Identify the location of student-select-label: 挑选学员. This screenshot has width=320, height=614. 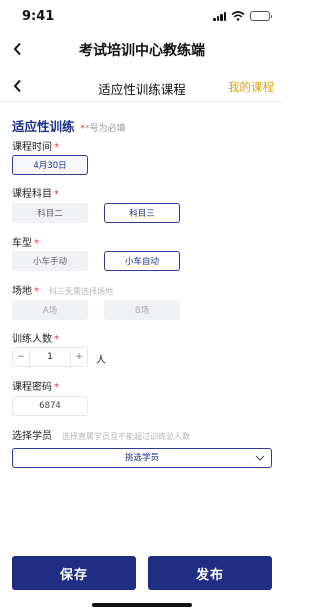
(141, 458).